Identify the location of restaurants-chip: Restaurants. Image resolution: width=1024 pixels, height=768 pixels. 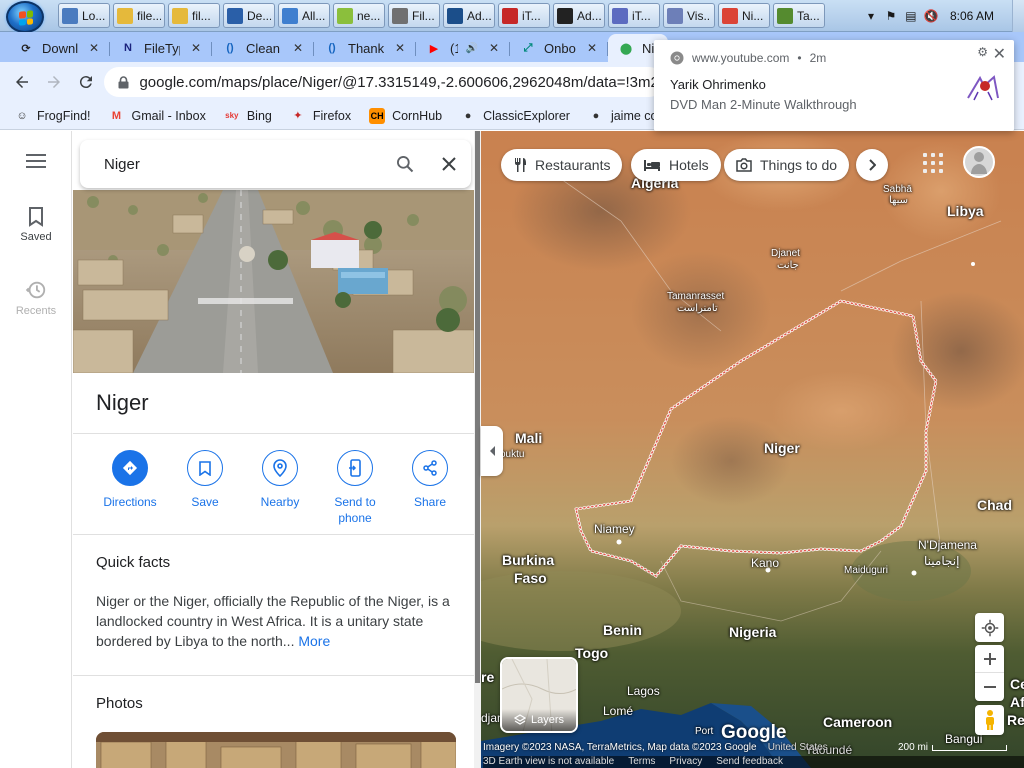
(562, 165).